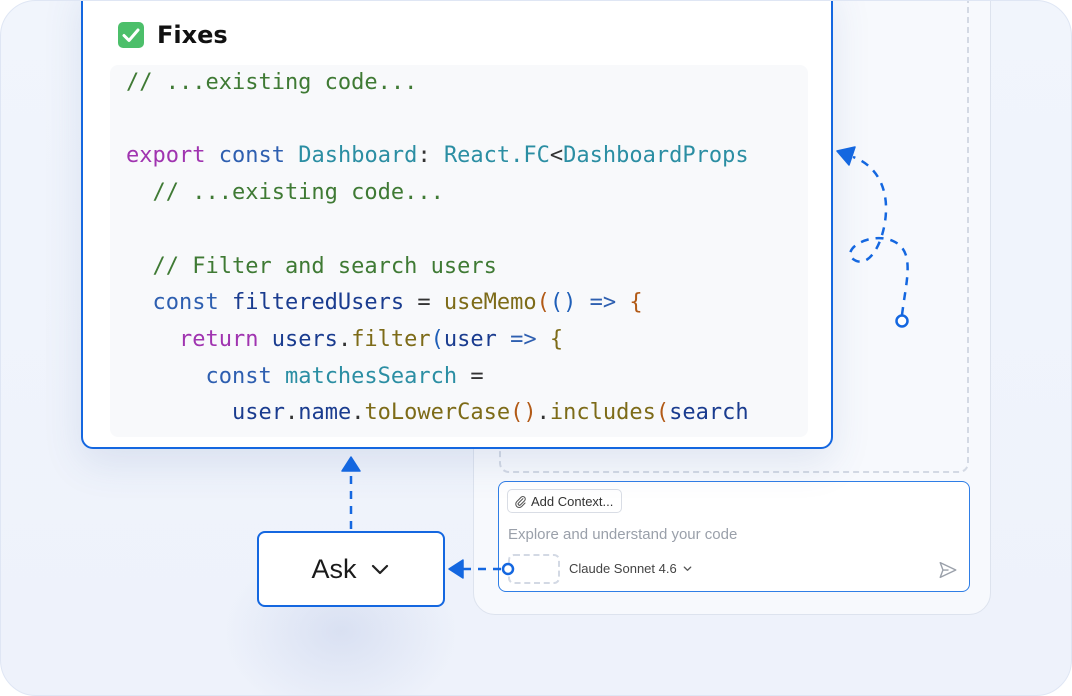  What do you see at coordinates (351, 464) in the screenshot?
I see `arrowhead-up-icon` at bounding box center [351, 464].